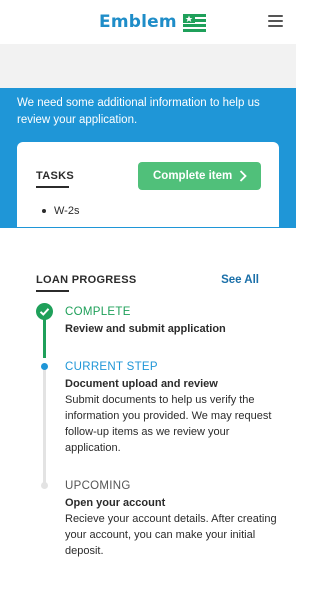 This screenshot has height=600, width=320. I want to click on step-status: CURRENT STEP, so click(111, 367).